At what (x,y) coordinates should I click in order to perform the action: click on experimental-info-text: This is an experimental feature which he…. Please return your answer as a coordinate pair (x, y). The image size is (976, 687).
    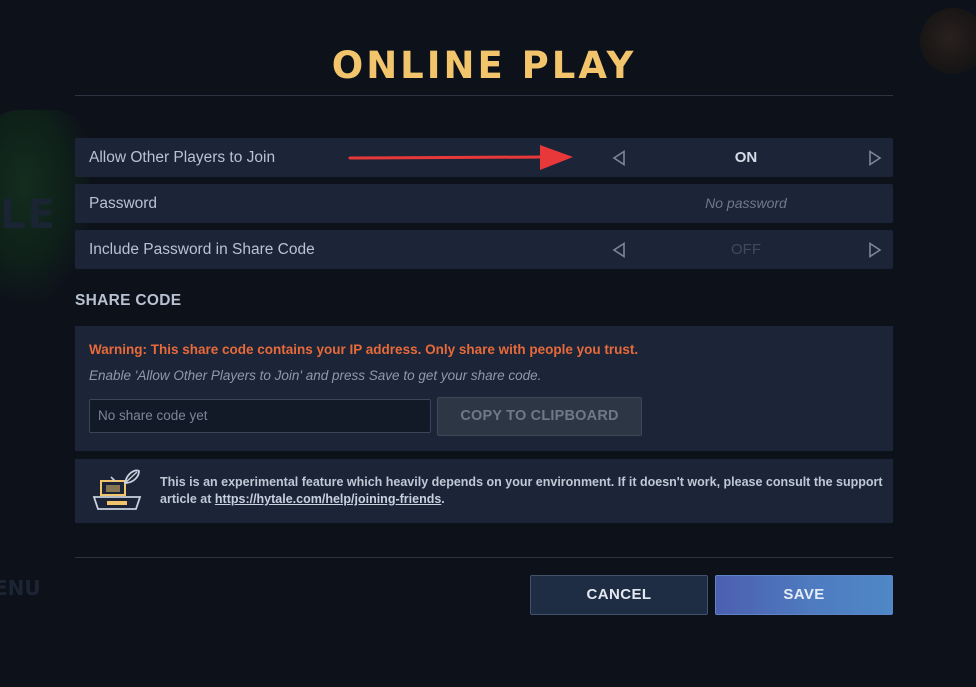
    Looking at the image, I should click on (522, 491).